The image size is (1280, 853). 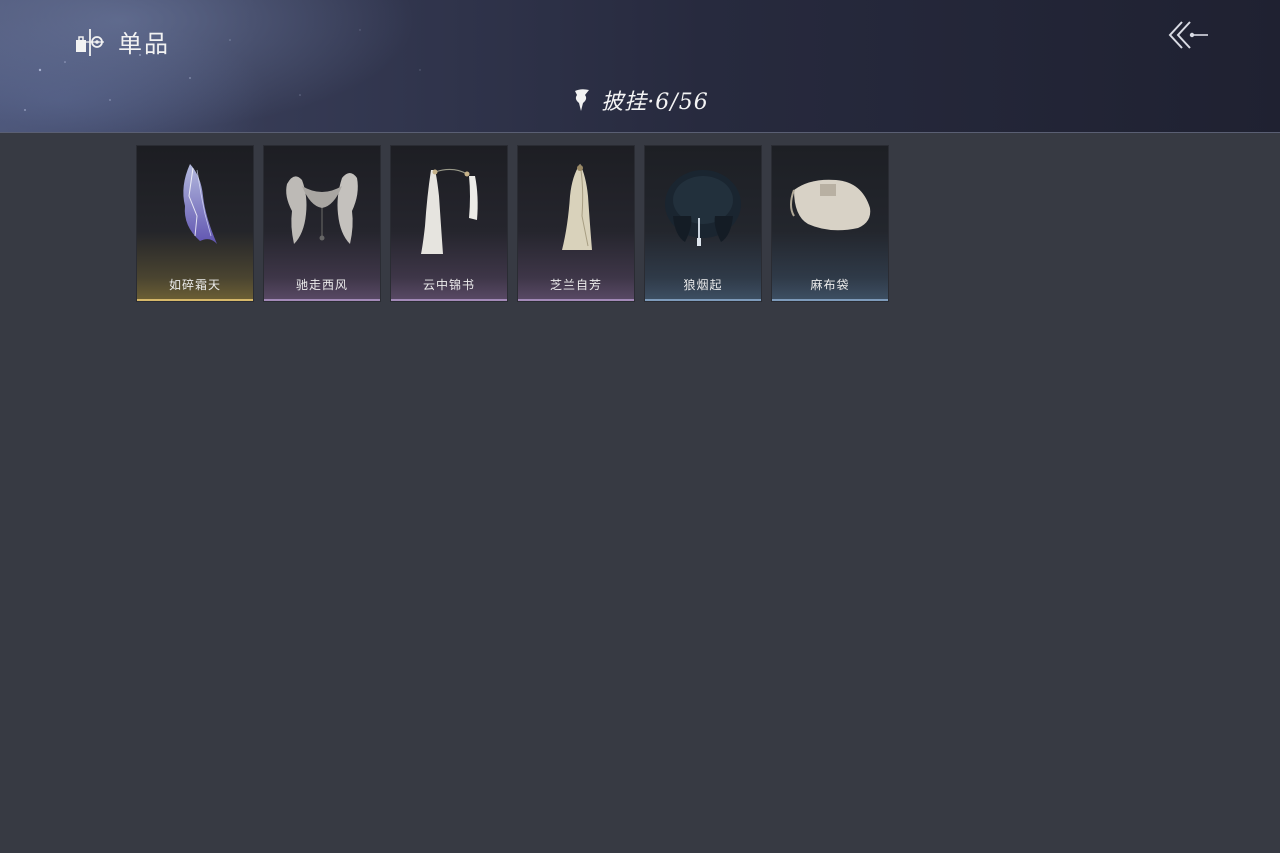 What do you see at coordinates (575, 285) in the screenshot?
I see `item-name: 芝兰自芳` at bounding box center [575, 285].